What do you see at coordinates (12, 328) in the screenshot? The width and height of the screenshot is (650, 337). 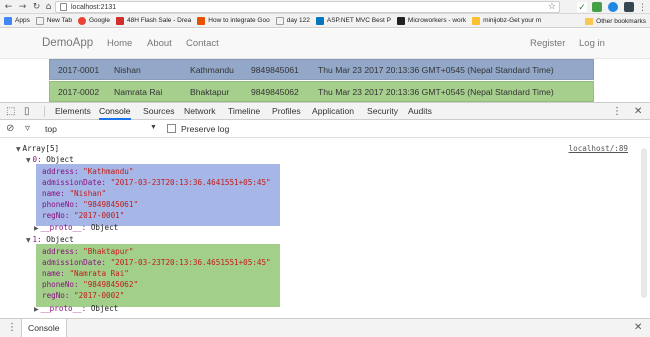 I see `drawer-menu-icon: ⋮` at bounding box center [12, 328].